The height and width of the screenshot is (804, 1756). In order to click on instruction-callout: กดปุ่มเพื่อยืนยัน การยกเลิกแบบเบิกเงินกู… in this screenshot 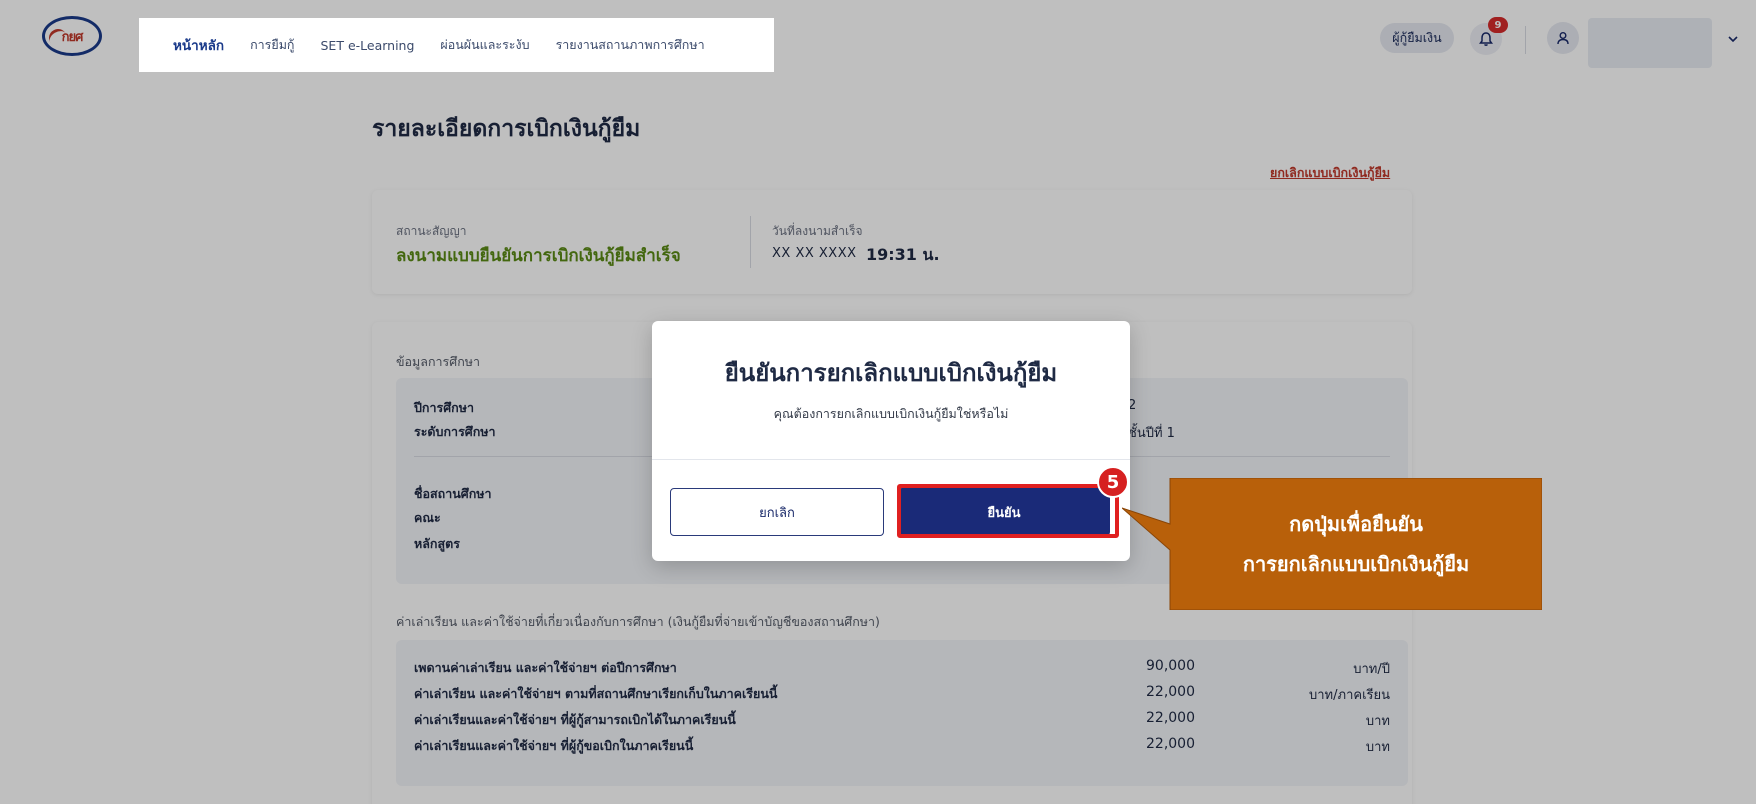, I will do `click(1332, 544)`.